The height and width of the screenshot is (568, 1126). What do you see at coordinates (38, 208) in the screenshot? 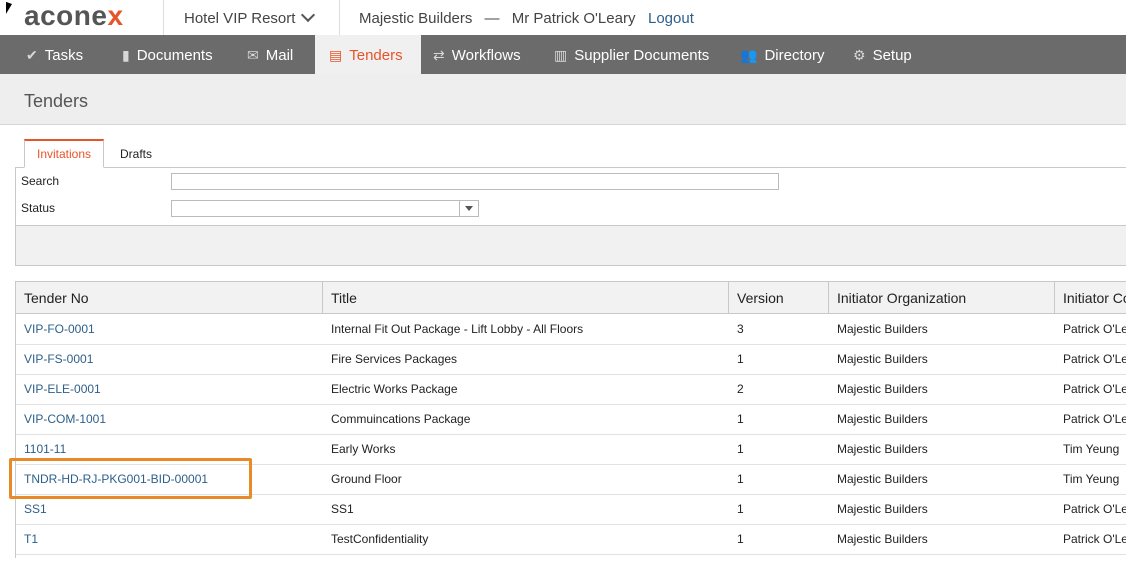
I see `status-label: Status` at bounding box center [38, 208].